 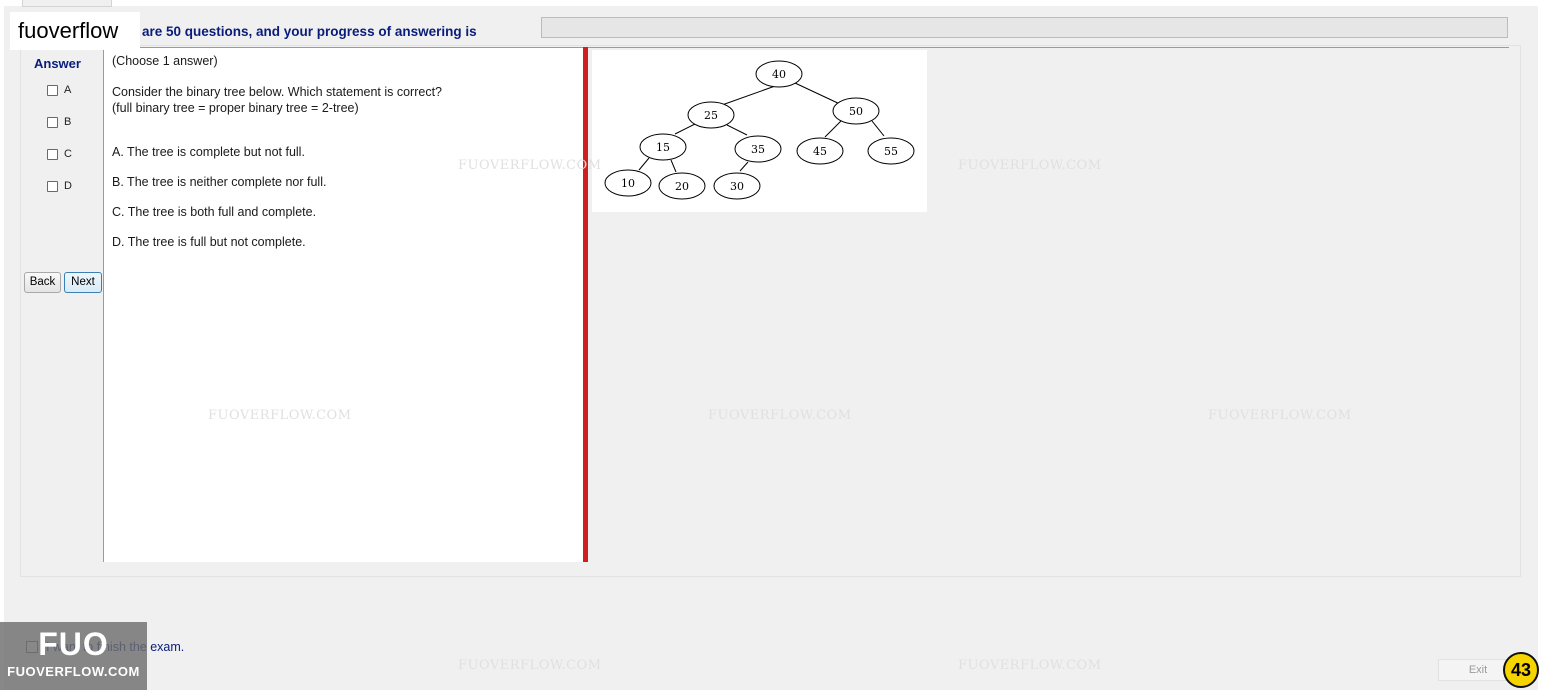 What do you see at coordinates (758, 149) in the screenshot?
I see `tree-node-label-35: 35` at bounding box center [758, 149].